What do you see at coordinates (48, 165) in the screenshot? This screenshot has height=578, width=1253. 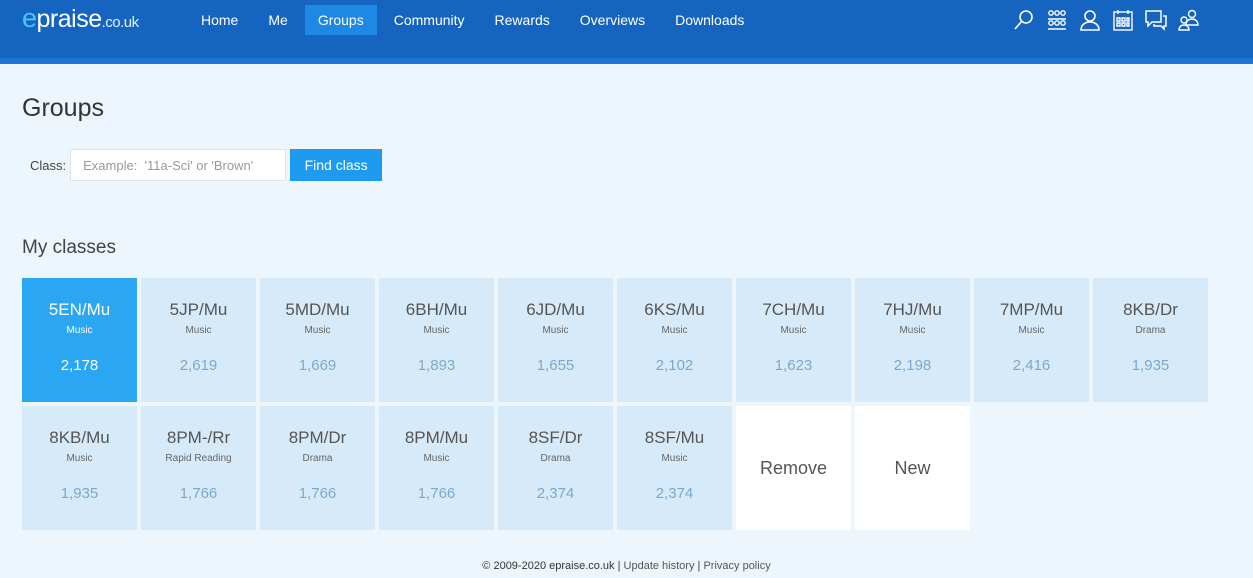 I see `class-label: Class:` at bounding box center [48, 165].